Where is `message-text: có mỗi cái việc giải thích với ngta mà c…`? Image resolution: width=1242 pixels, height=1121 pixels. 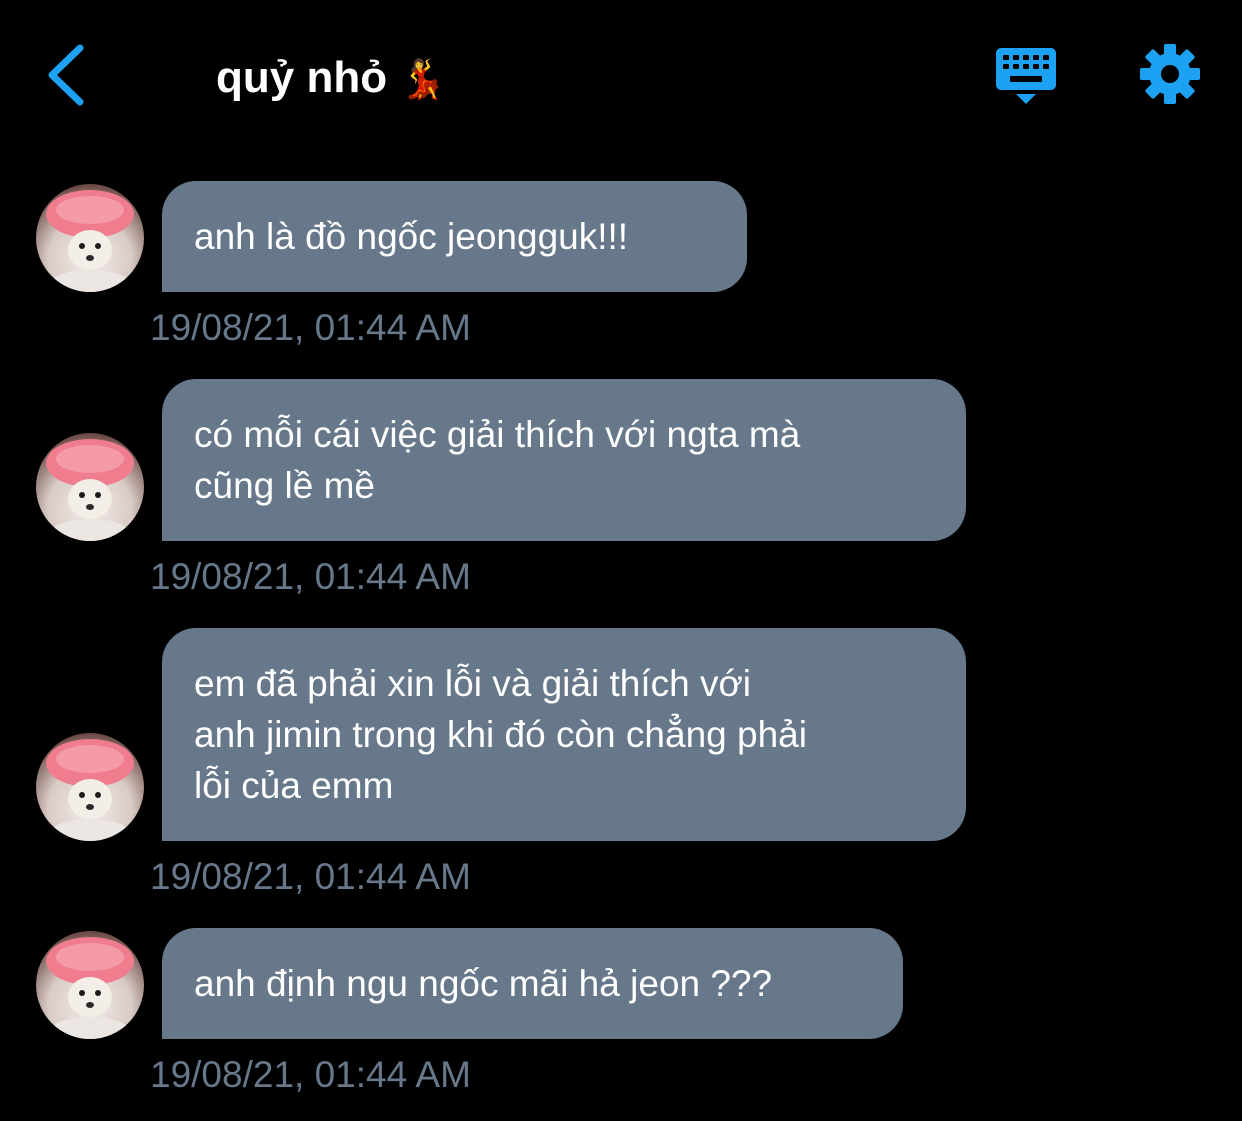
message-text: có mỗi cái việc giải thích với ngta mà c… is located at coordinates (497, 460).